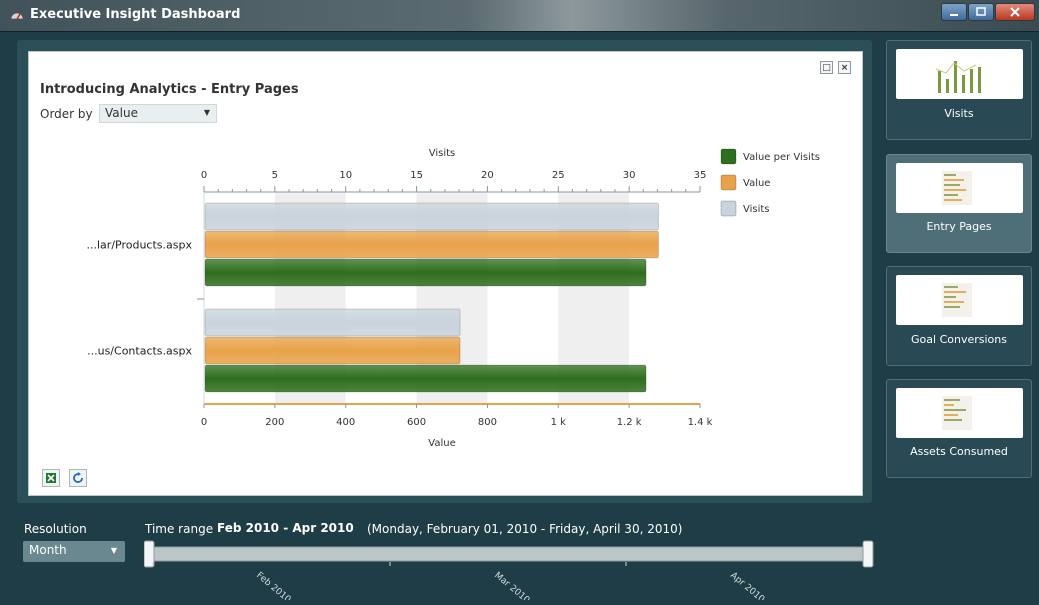 This screenshot has width=1039, height=605. What do you see at coordinates (74, 551) in the screenshot?
I see `resolution-dropdown: Month ▼` at bounding box center [74, 551].